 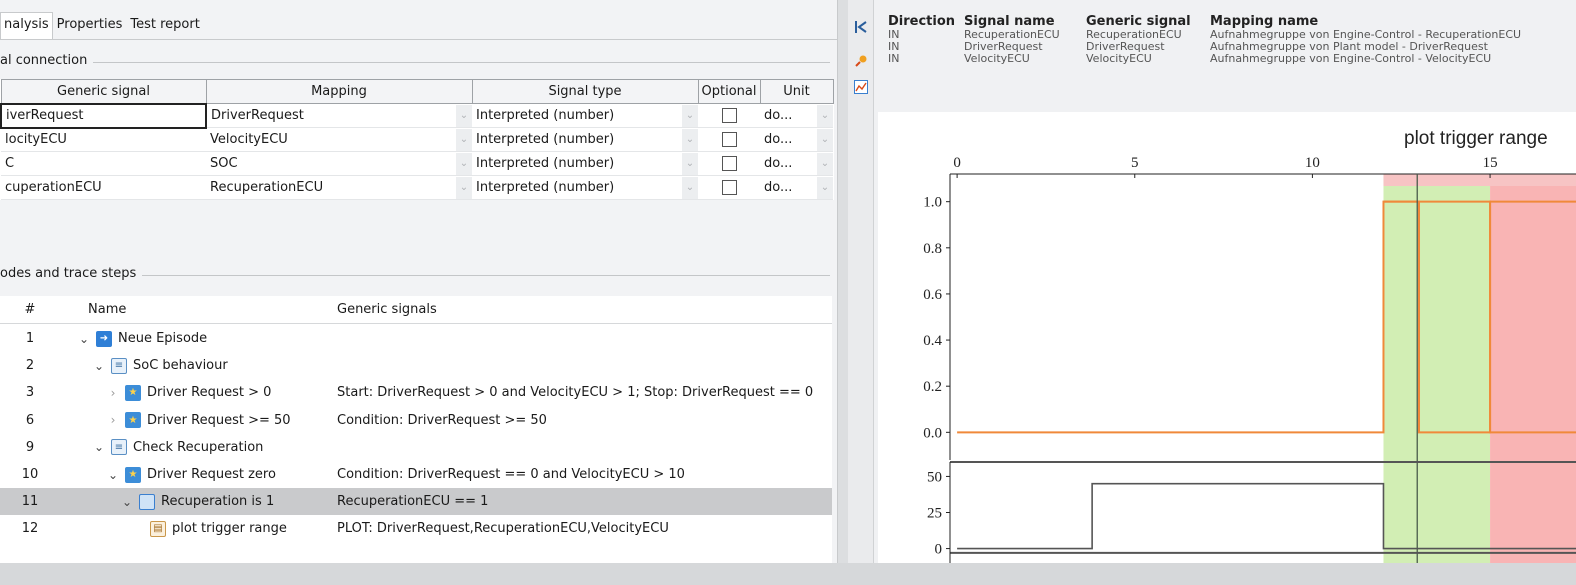 I want to click on node-name: SoC behaviour, so click(x=180, y=366).